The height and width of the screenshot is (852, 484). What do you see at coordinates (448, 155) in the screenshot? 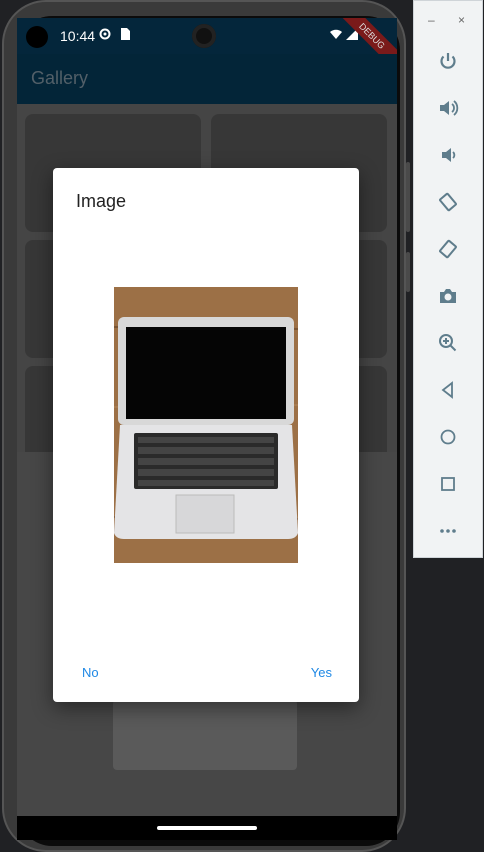
I see `volume-down-icon` at bounding box center [448, 155].